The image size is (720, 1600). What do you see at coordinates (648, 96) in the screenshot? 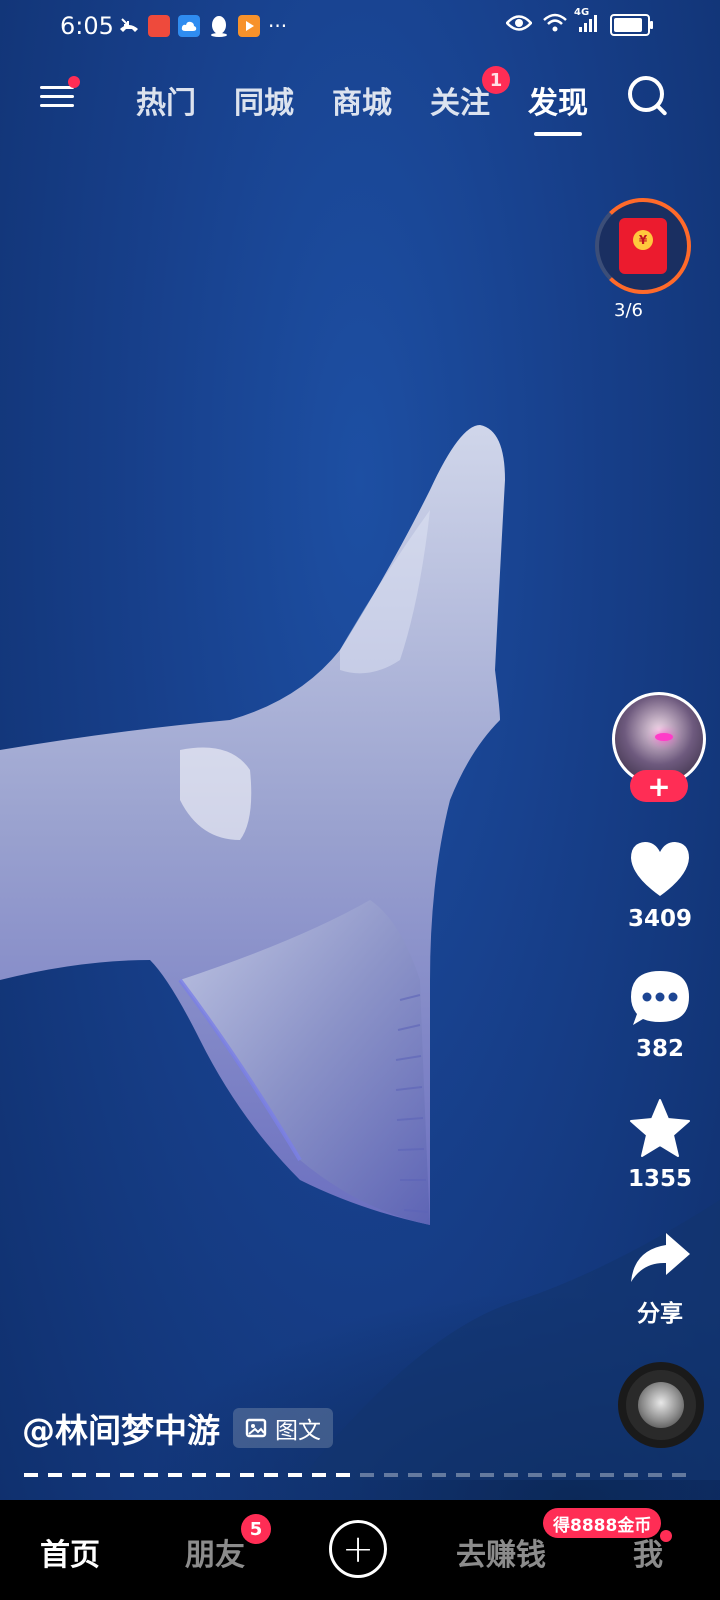
I see `search-icon` at bounding box center [648, 96].